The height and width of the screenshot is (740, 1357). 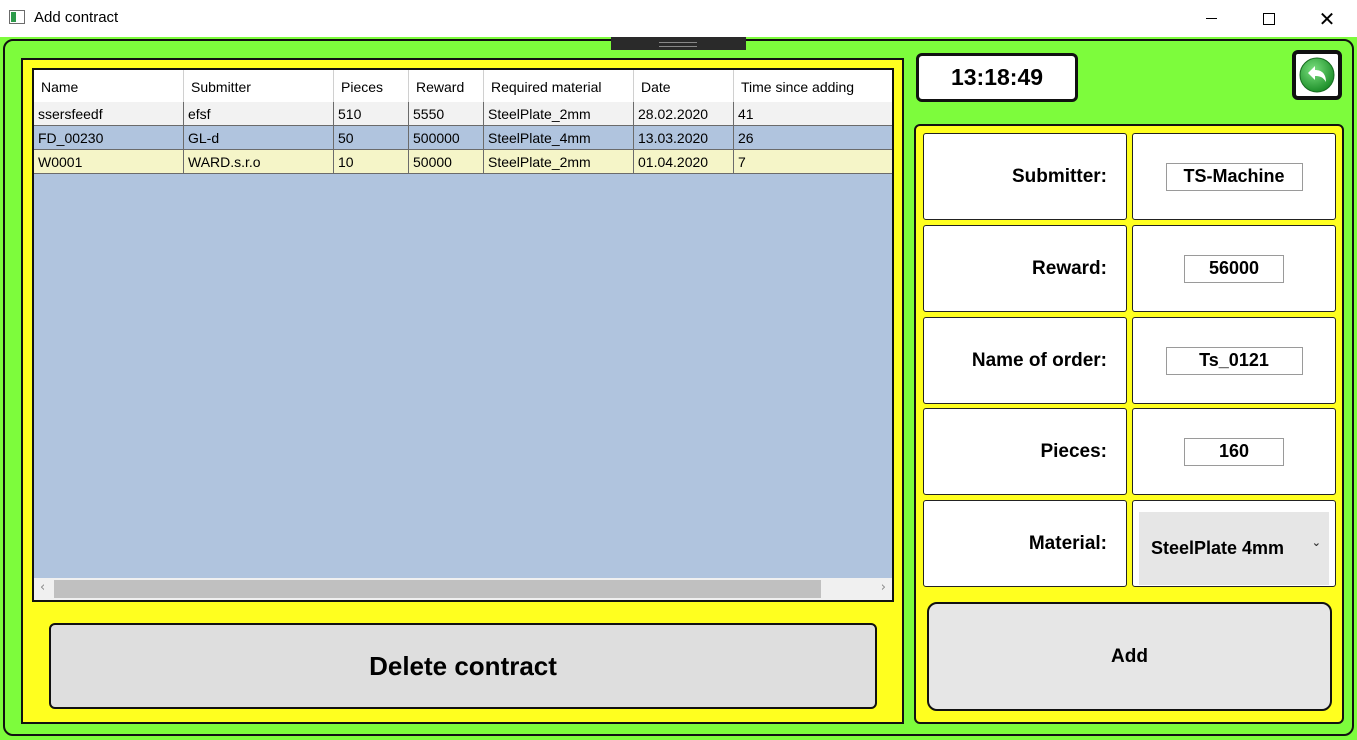 I want to click on horizontal-scrollbar: ‹ ›, so click(x=463, y=589).